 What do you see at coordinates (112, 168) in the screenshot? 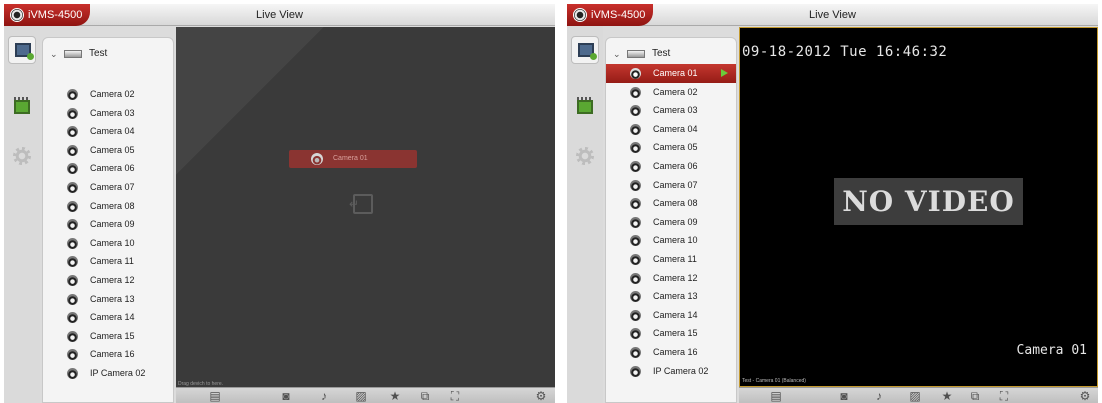
I see `camera-label: Camera 06` at bounding box center [112, 168].